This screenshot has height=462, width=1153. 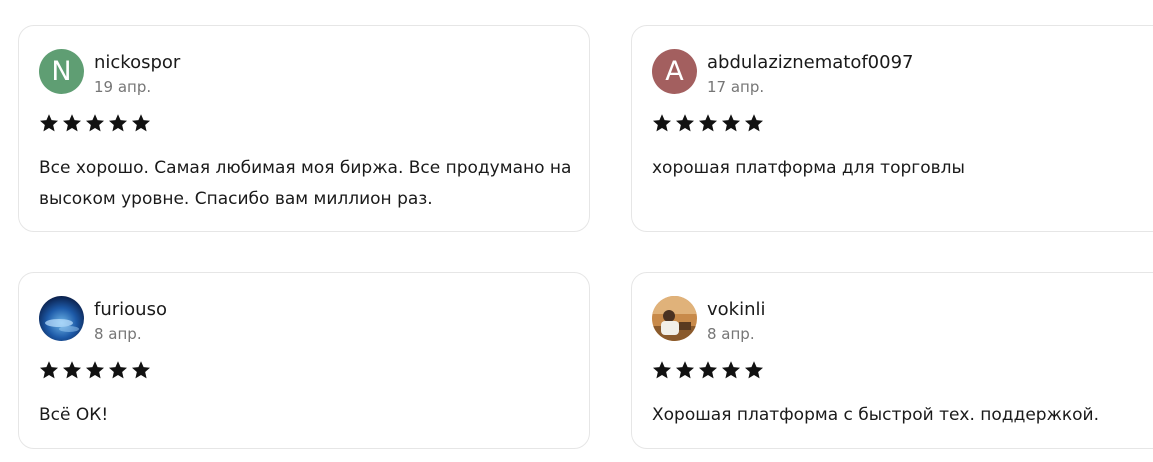 I want to click on avatar: N, so click(x=61, y=71).